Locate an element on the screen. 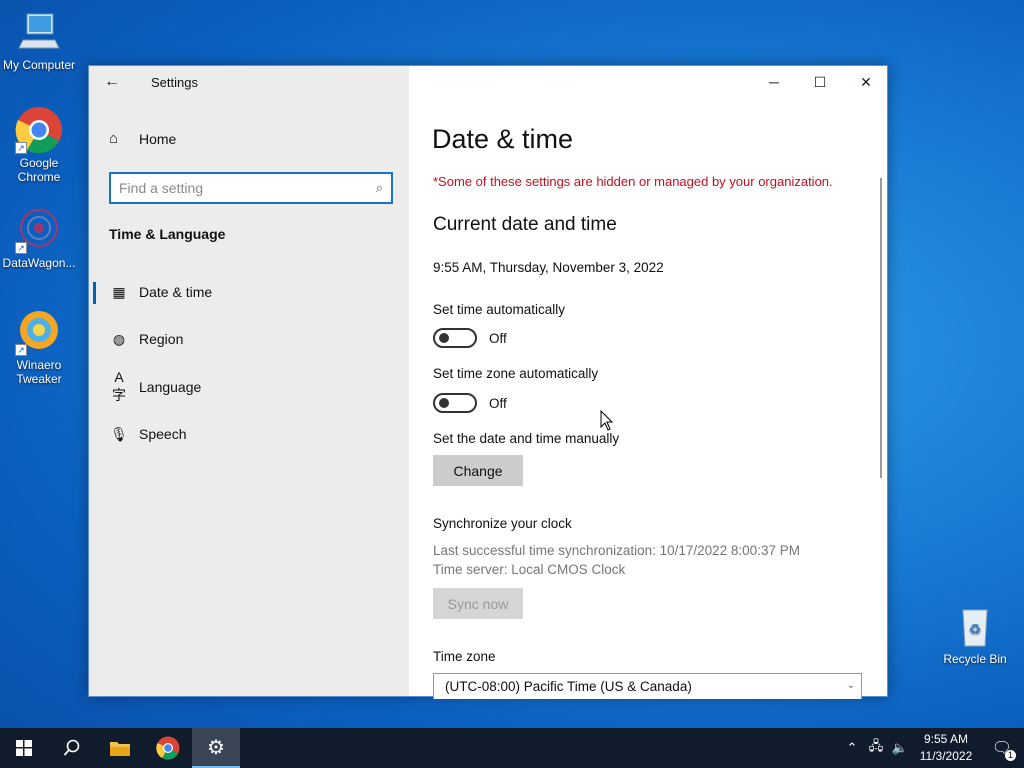  desktop-icon-label: My Computer is located at coordinates (39, 65).